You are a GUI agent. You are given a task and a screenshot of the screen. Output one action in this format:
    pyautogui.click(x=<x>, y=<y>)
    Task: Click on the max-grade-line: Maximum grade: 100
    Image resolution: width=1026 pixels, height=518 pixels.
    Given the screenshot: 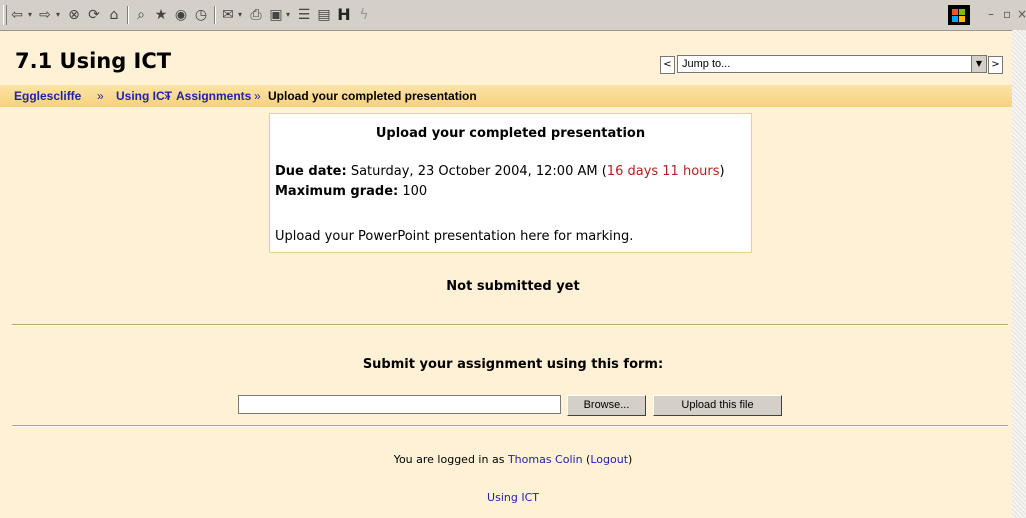 What is the action you would take?
    pyautogui.click(x=351, y=191)
    